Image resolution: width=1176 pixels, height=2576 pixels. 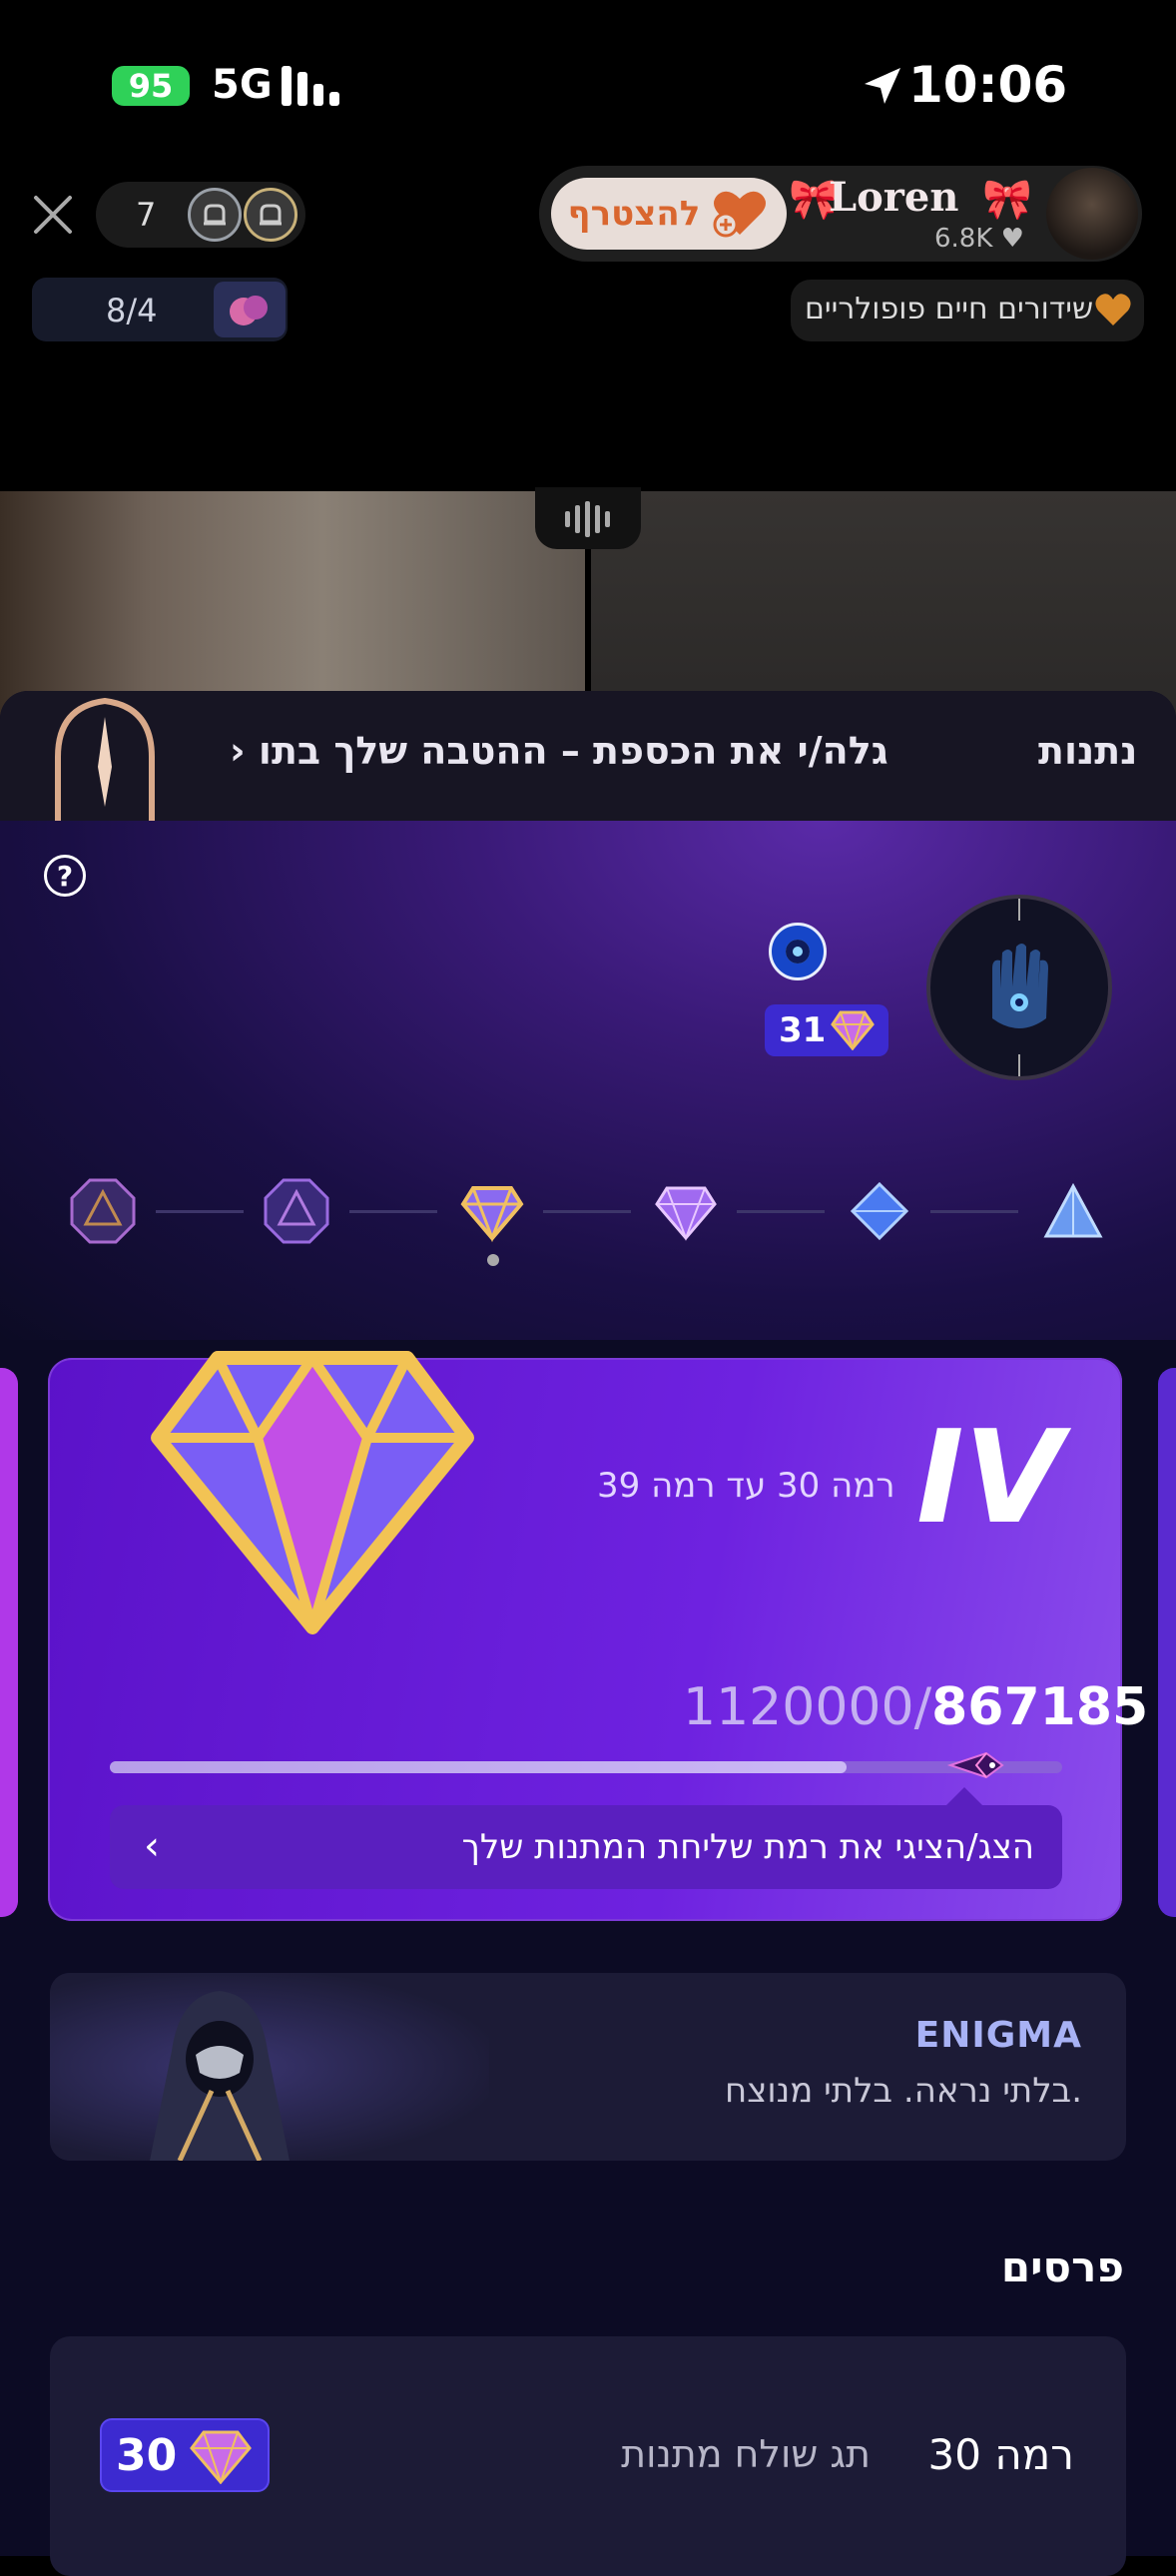 What do you see at coordinates (132, 310) in the screenshot?
I see `pk-progress: 8/4` at bounding box center [132, 310].